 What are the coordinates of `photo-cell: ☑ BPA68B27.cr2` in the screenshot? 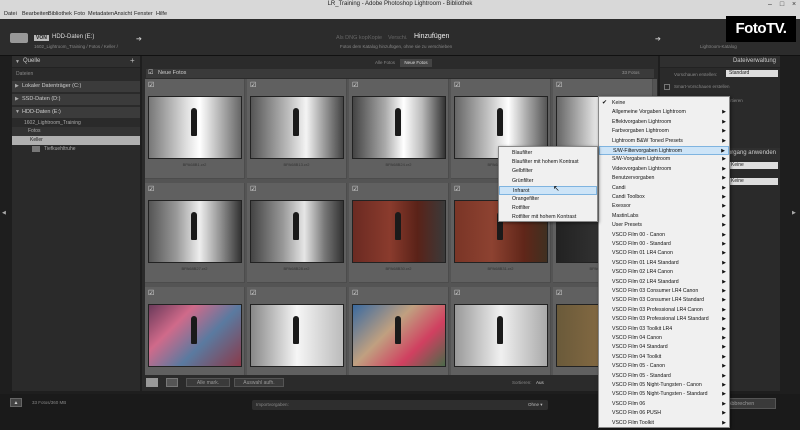 It's located at (195, 233).